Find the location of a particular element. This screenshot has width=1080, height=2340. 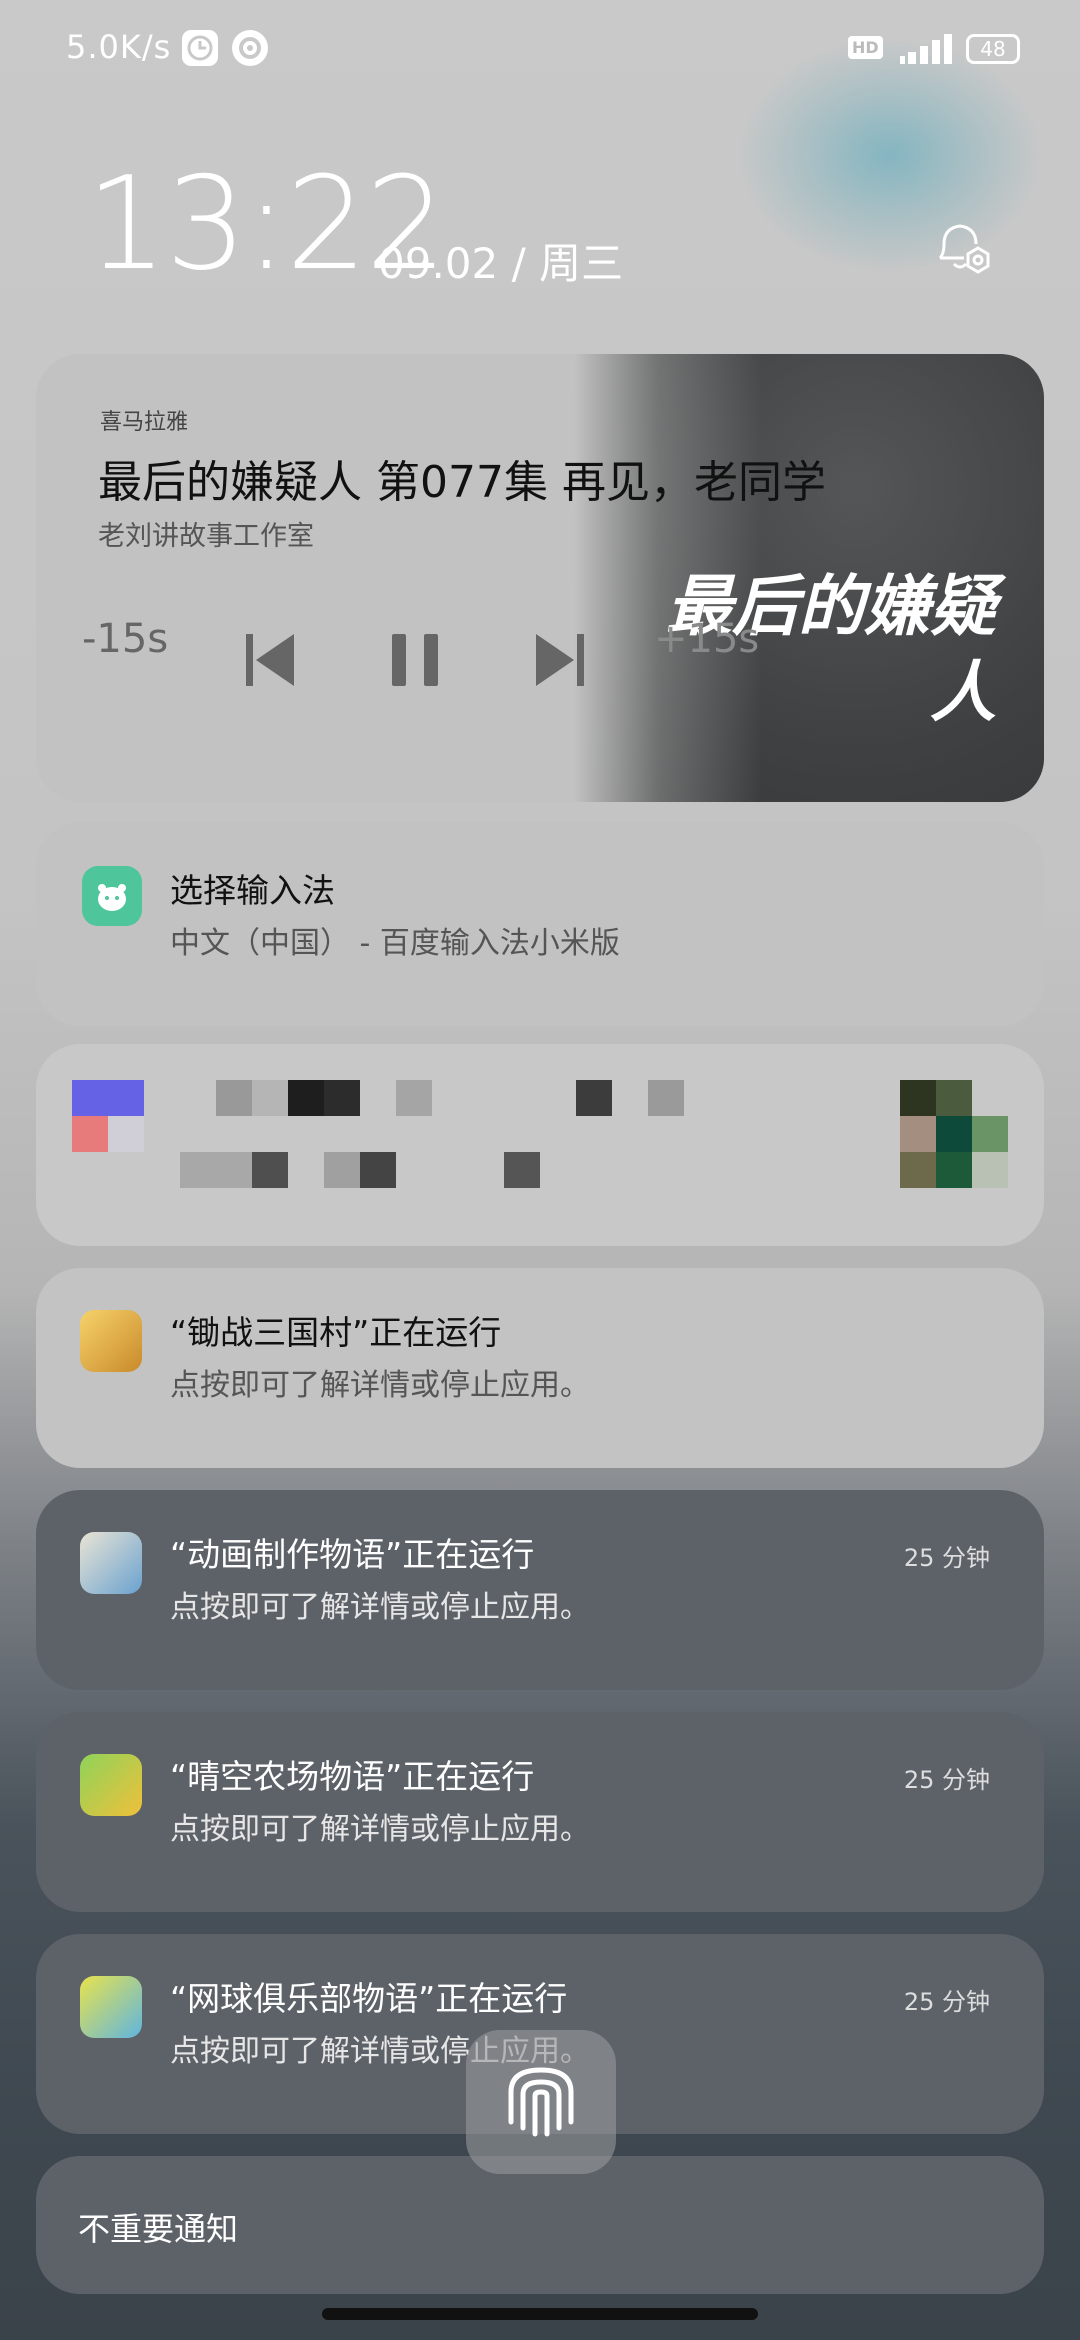

media-app-name: 喜马拉雅 is located at coordinates (144, 422).